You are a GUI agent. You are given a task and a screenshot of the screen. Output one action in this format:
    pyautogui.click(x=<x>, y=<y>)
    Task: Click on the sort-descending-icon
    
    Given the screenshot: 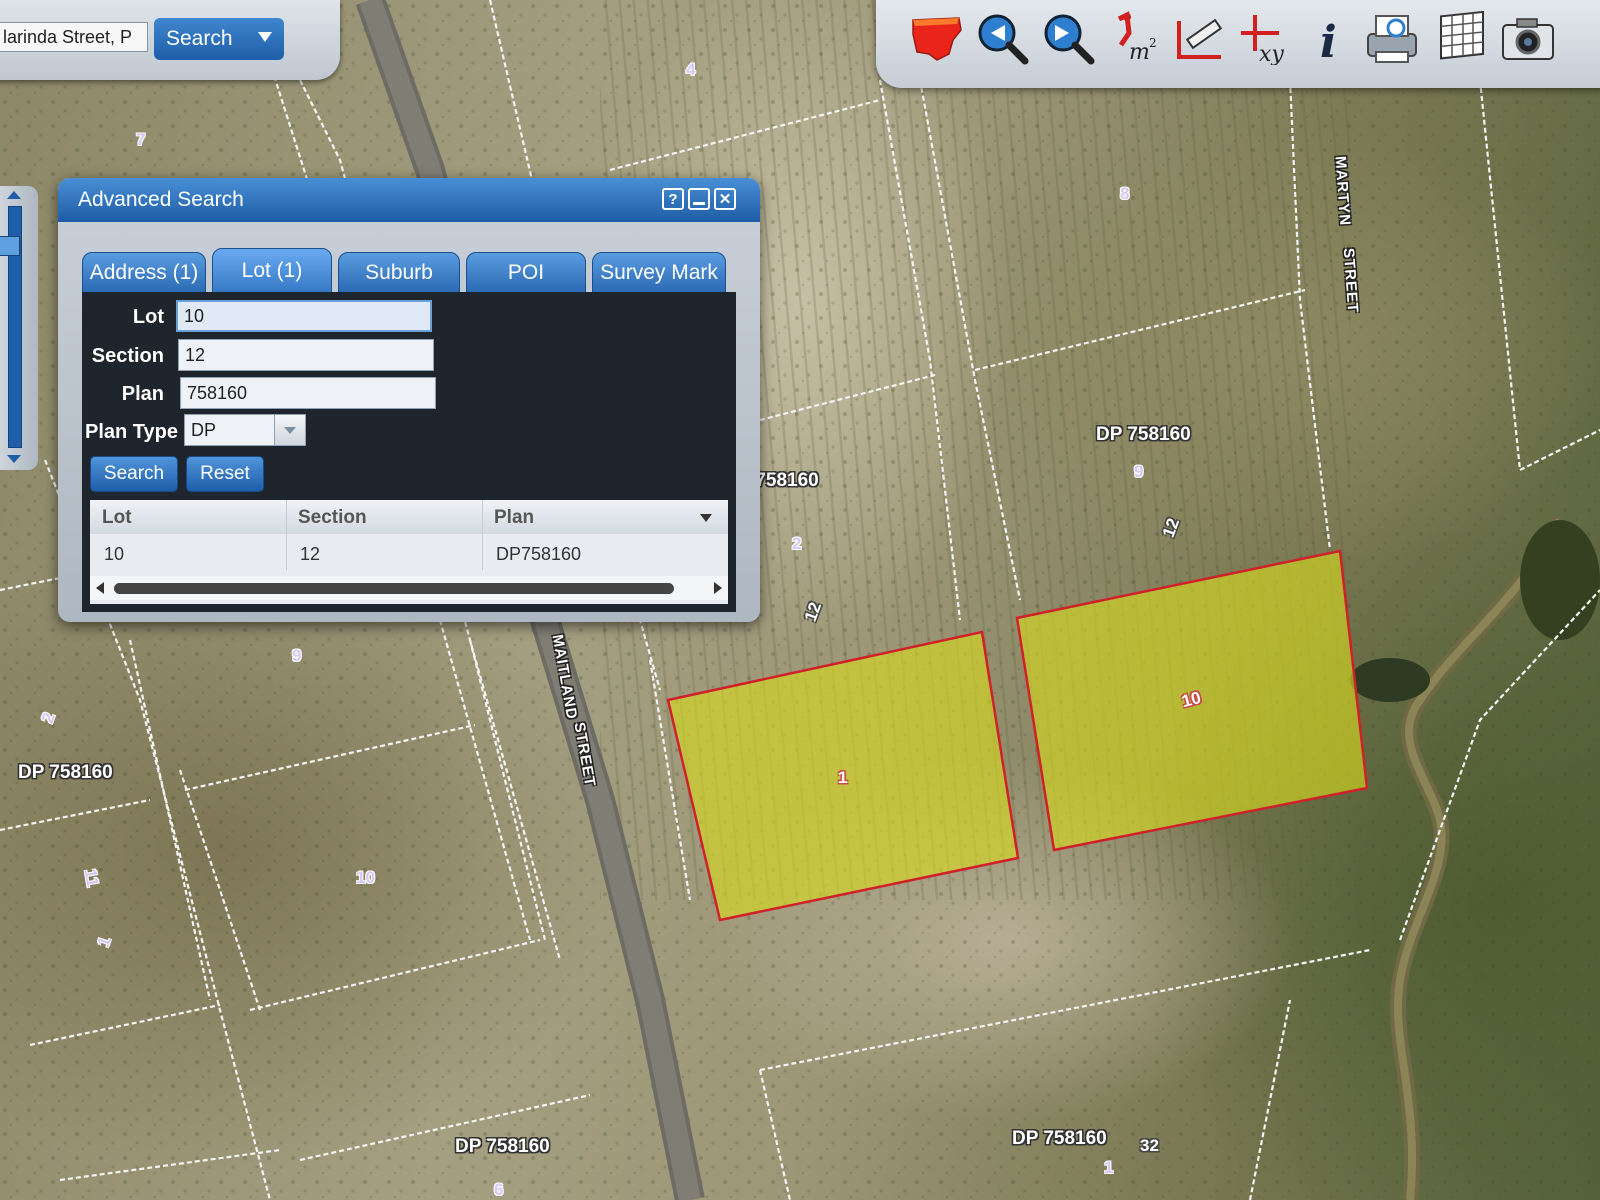 What is the action you would take?
    pyautogui.click(x=706, y=518)
    